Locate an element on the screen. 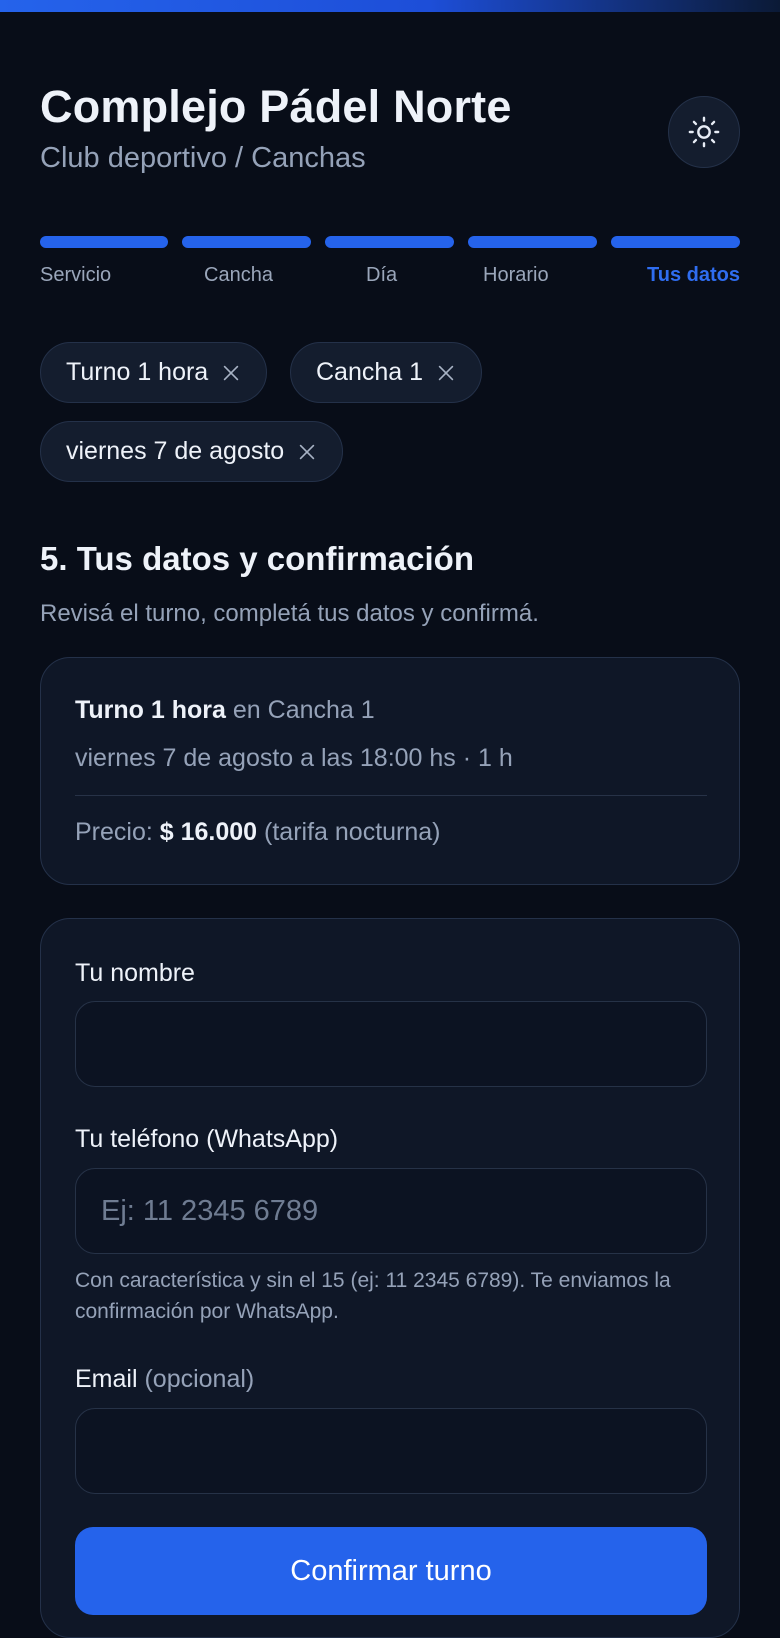 The height and width of the screenshot is (1638, 780). email-label-row: Email (opcional) is located at coordinates (164, 1379).